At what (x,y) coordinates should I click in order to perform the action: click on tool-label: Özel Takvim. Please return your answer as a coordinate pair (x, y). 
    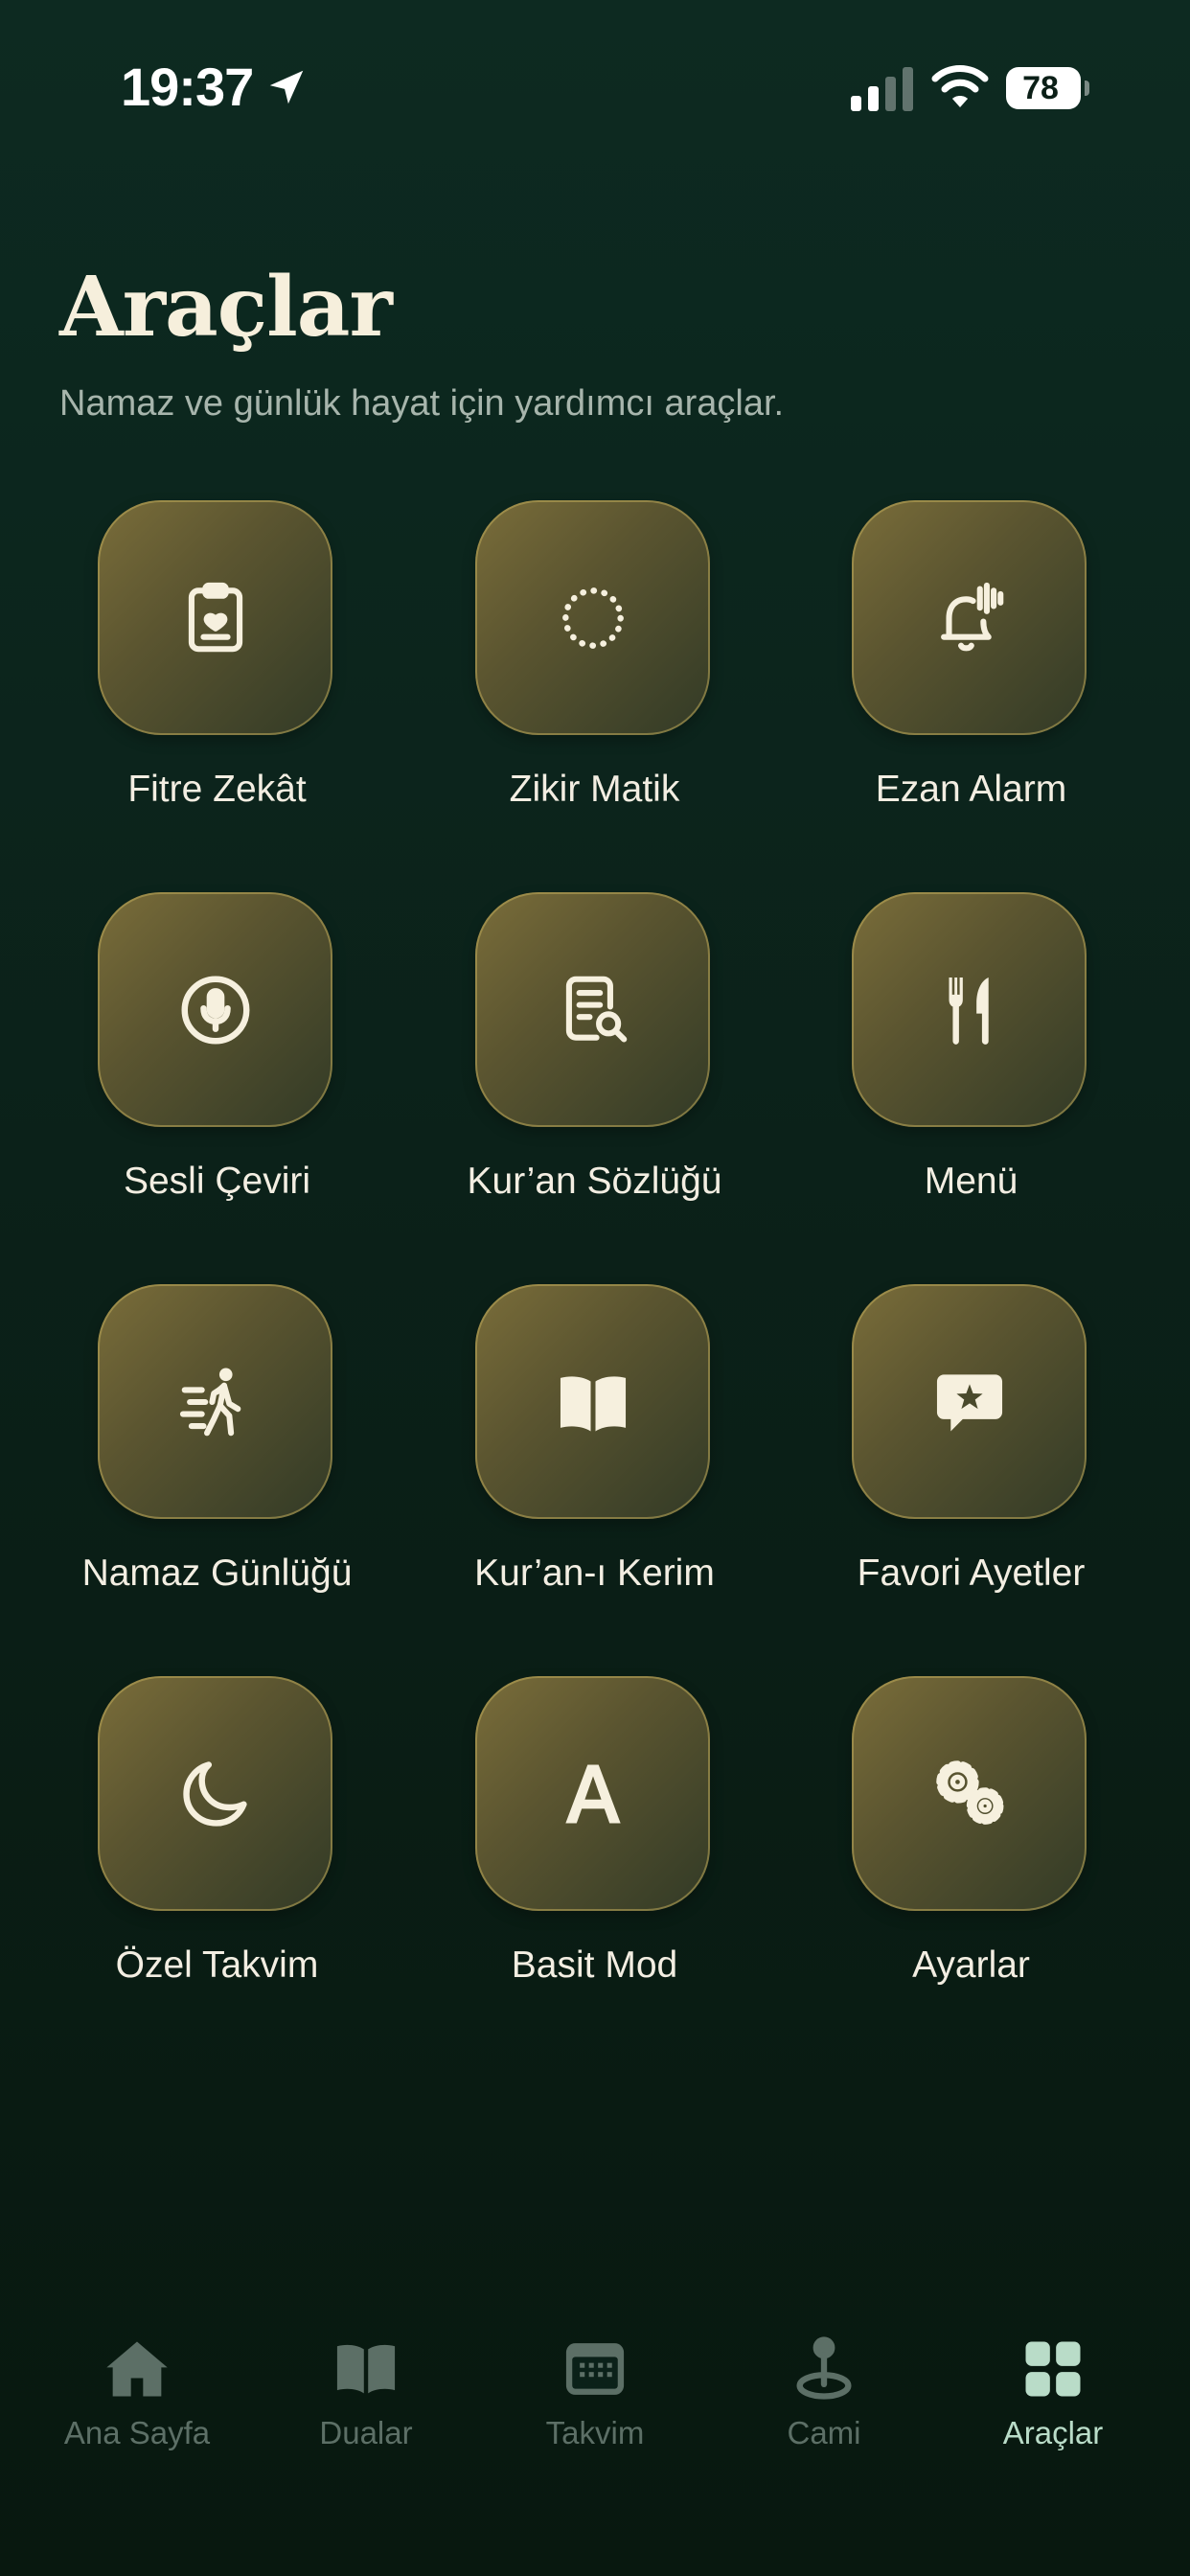
    Looking at the image, I should click on (217, 1965).